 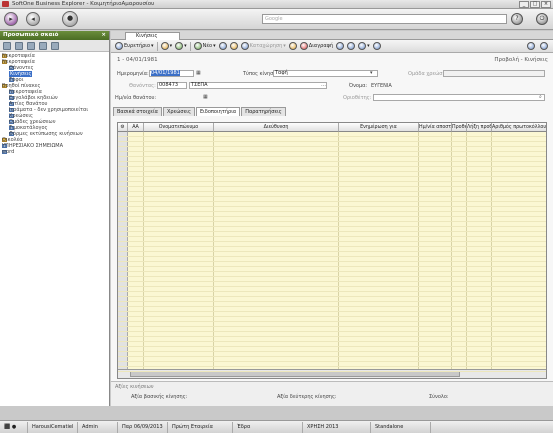 I want to click on refresh-icon, so click(x=19, y=45).